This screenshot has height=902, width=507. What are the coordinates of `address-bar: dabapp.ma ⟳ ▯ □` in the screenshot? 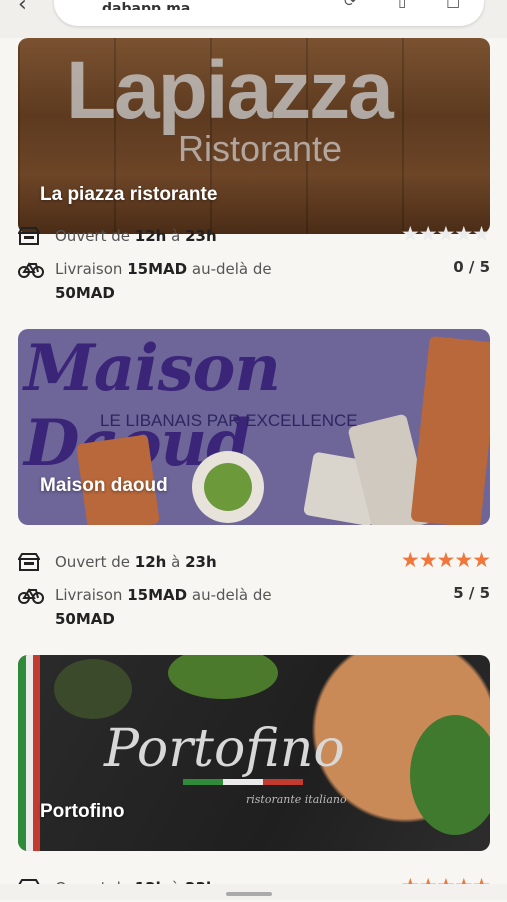 It's located at (269, 13).